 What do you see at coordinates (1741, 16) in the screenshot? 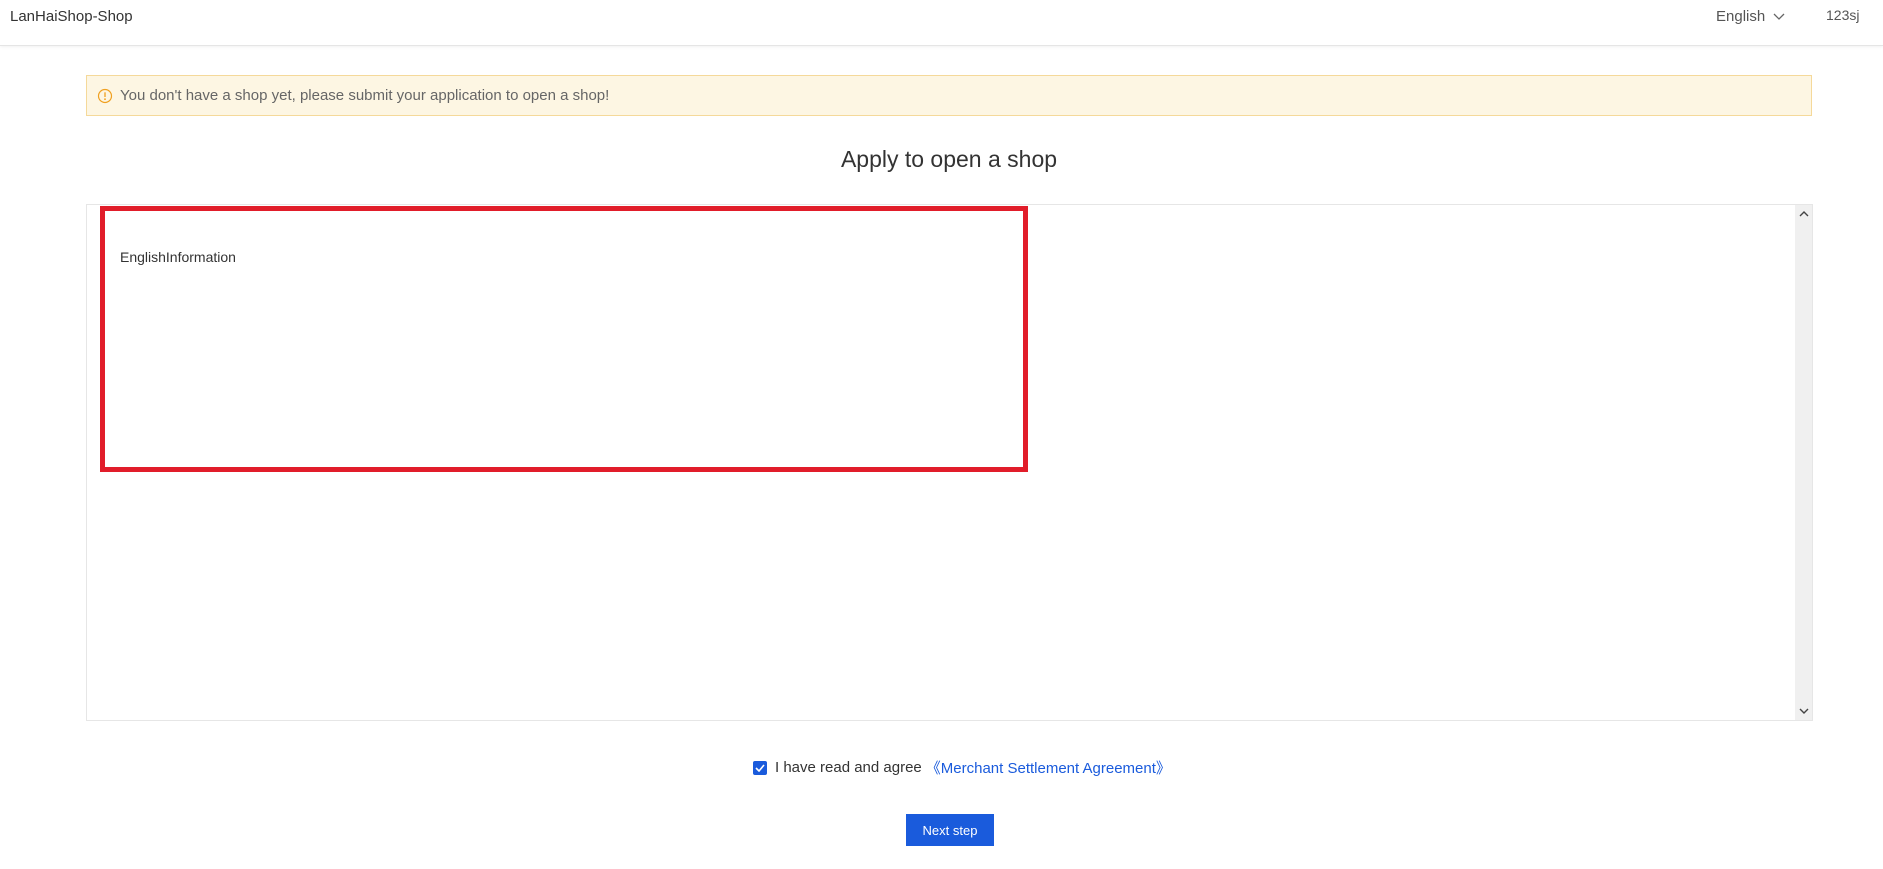
I see `language-label: English` at bounding box center [1741, 16].